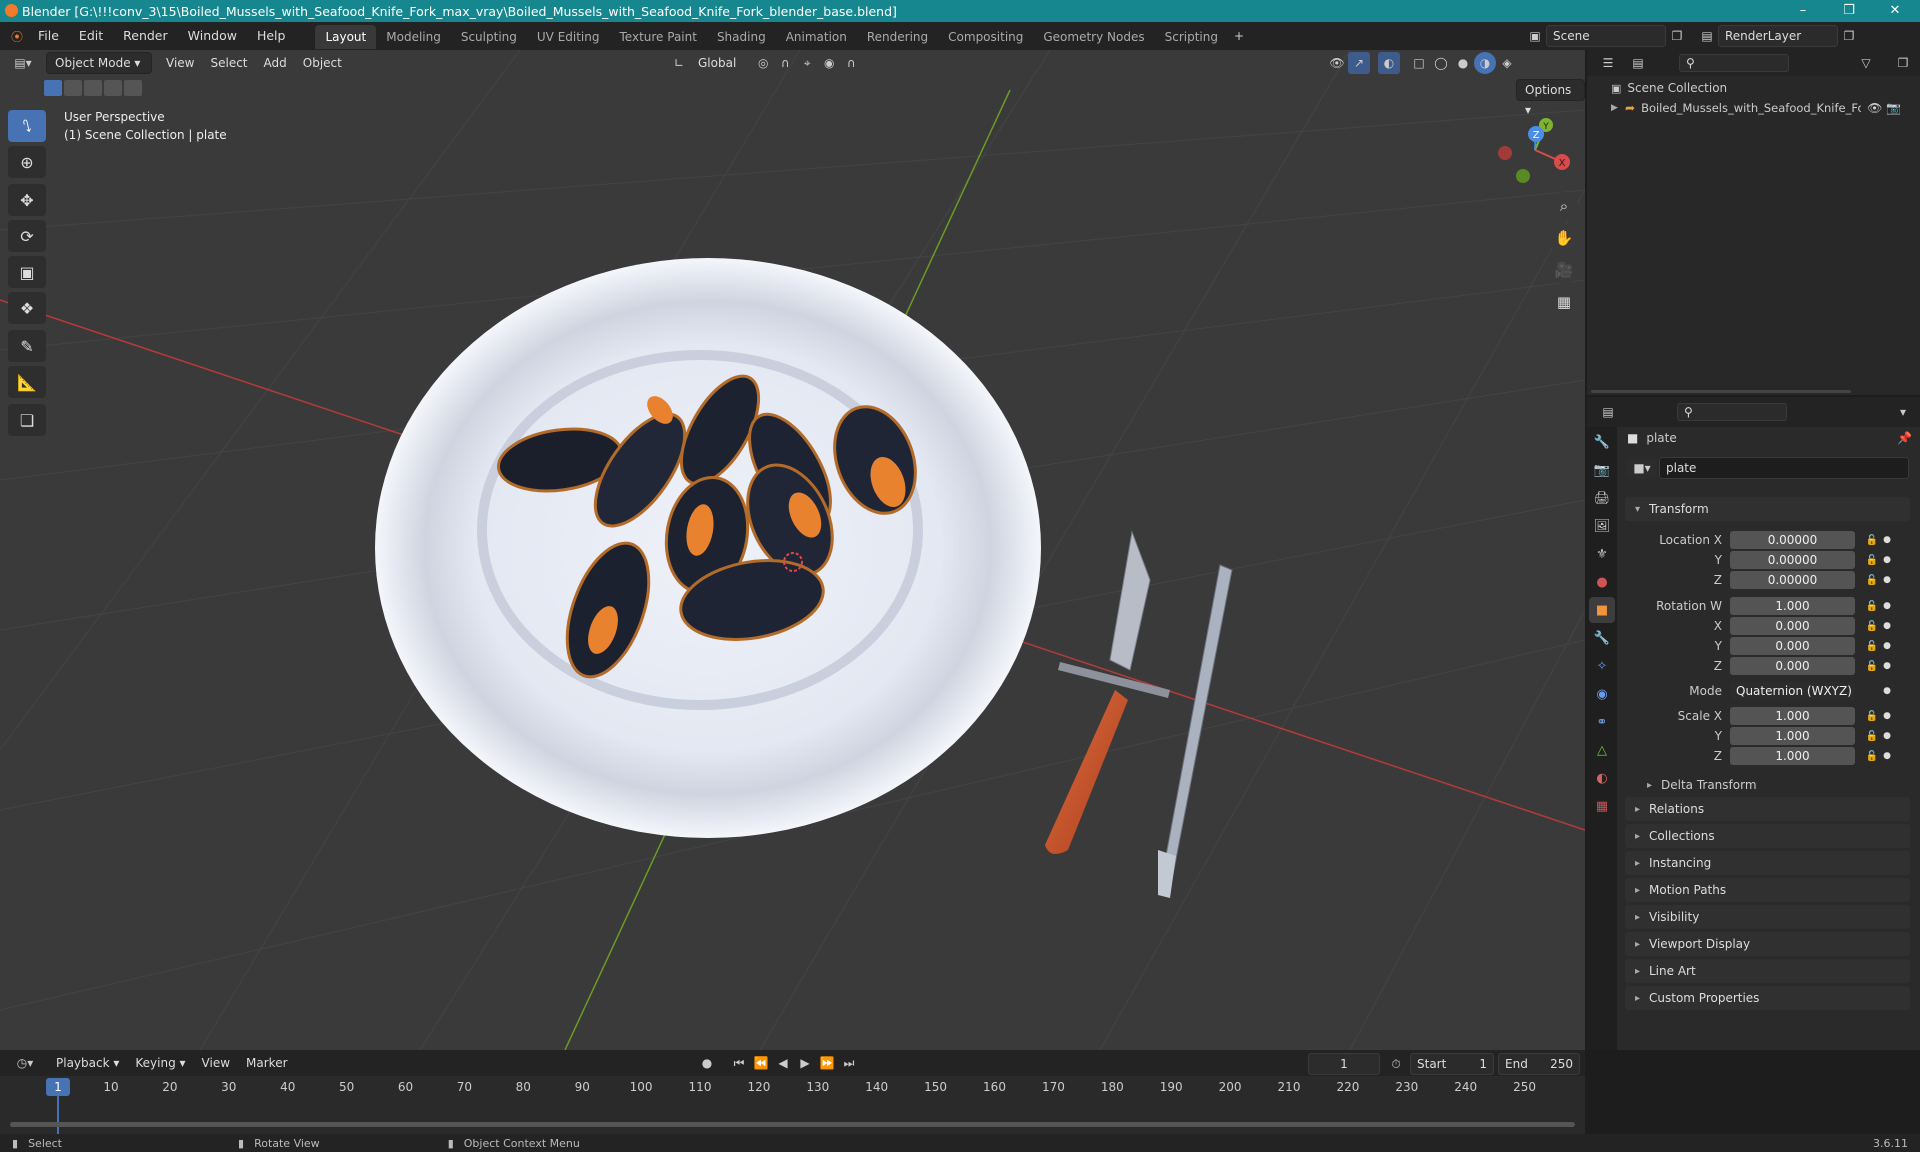  I want to click on tab-compositing: Compositing, so click(985, 37).